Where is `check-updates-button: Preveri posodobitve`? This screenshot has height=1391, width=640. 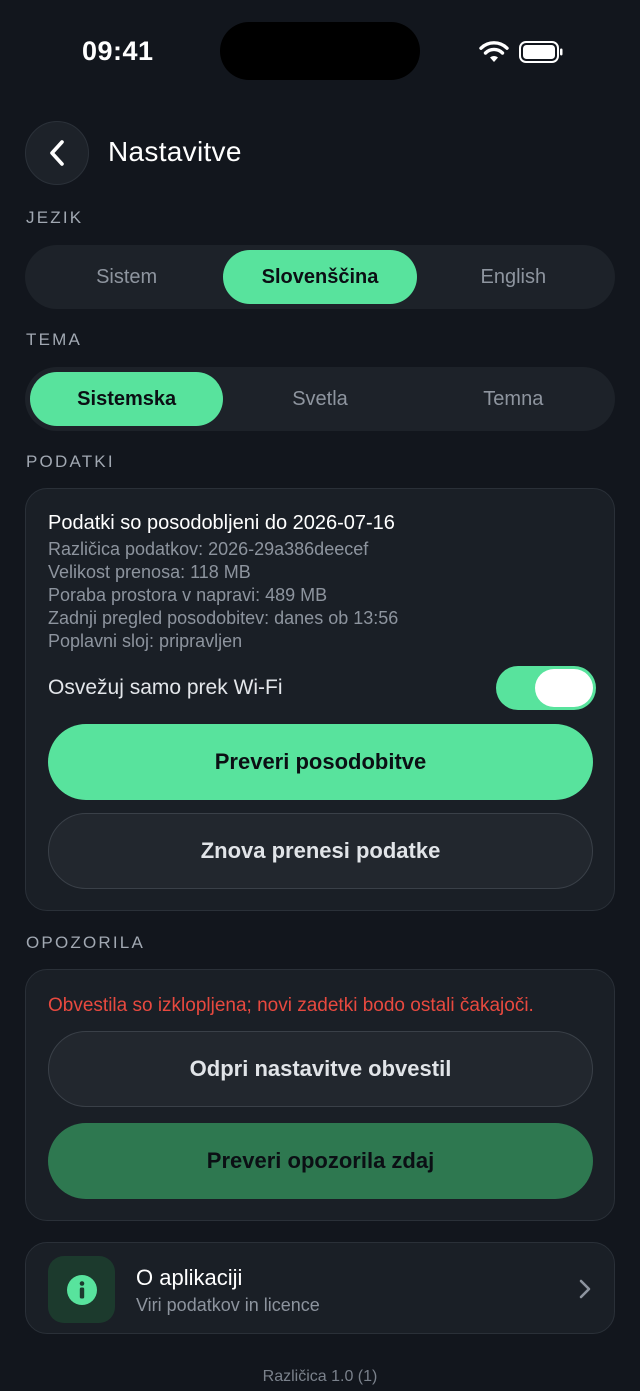 check-updates-button: Preveri posodobitve is located at coordinates (320, 762).